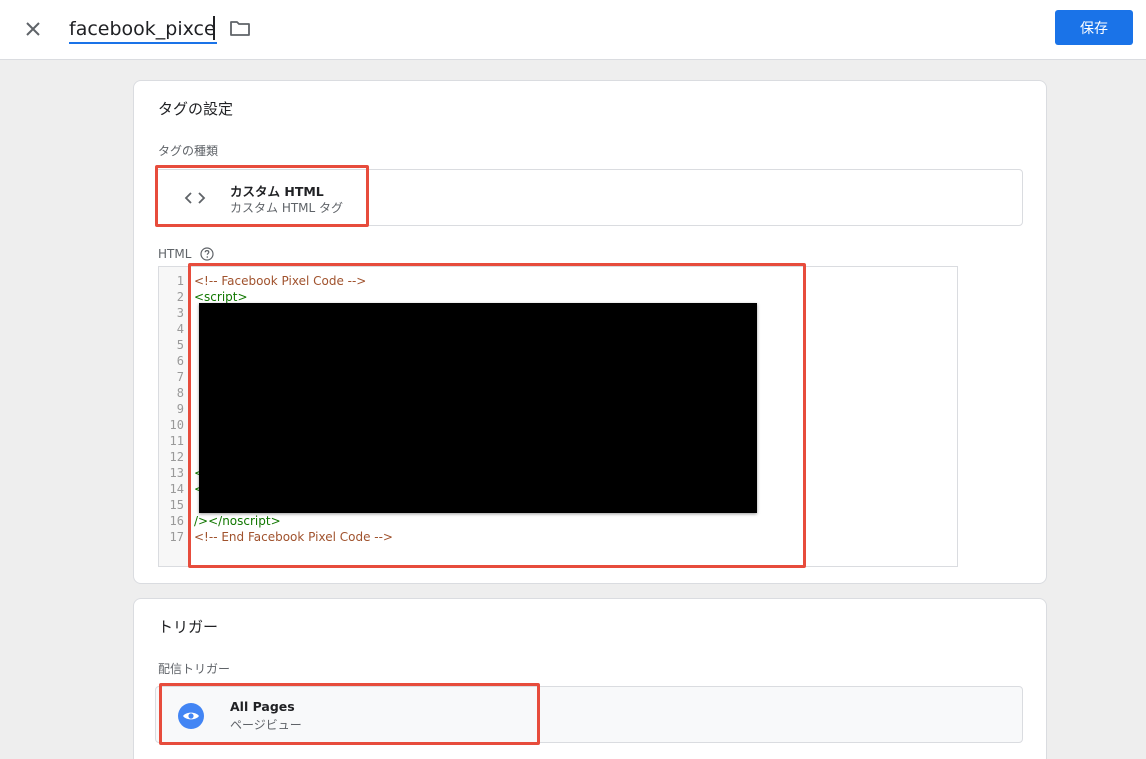  What do you see at coordinates (180, 313) in the screenshot?
I see `line-number: 3` at bounding box center [180, 313].